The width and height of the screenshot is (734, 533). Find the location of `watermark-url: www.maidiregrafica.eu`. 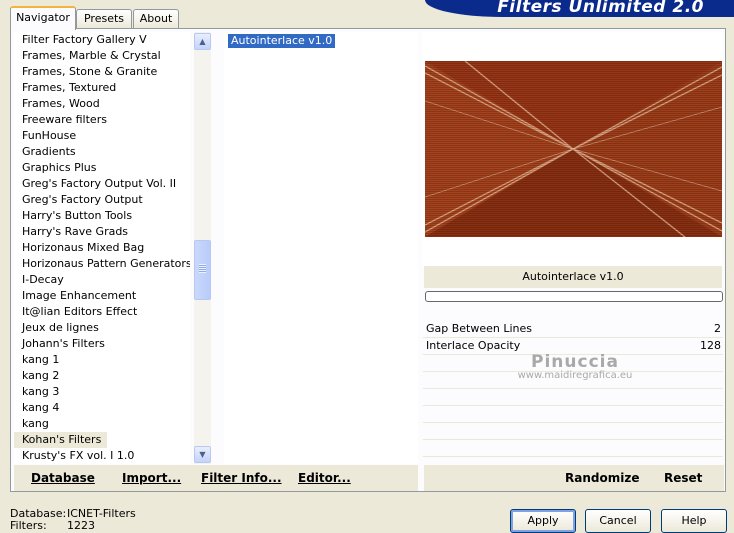

watermark-url: www.maidiregrafica.eu is located at coordinates (575, 375).